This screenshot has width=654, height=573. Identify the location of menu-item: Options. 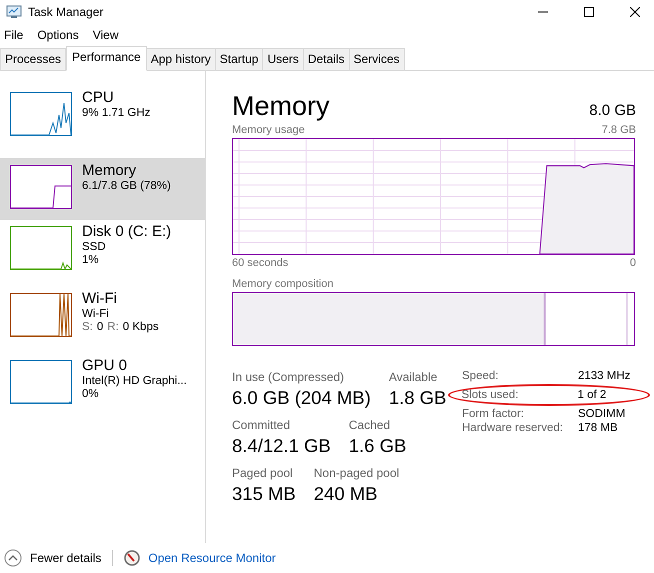
(58, 35).